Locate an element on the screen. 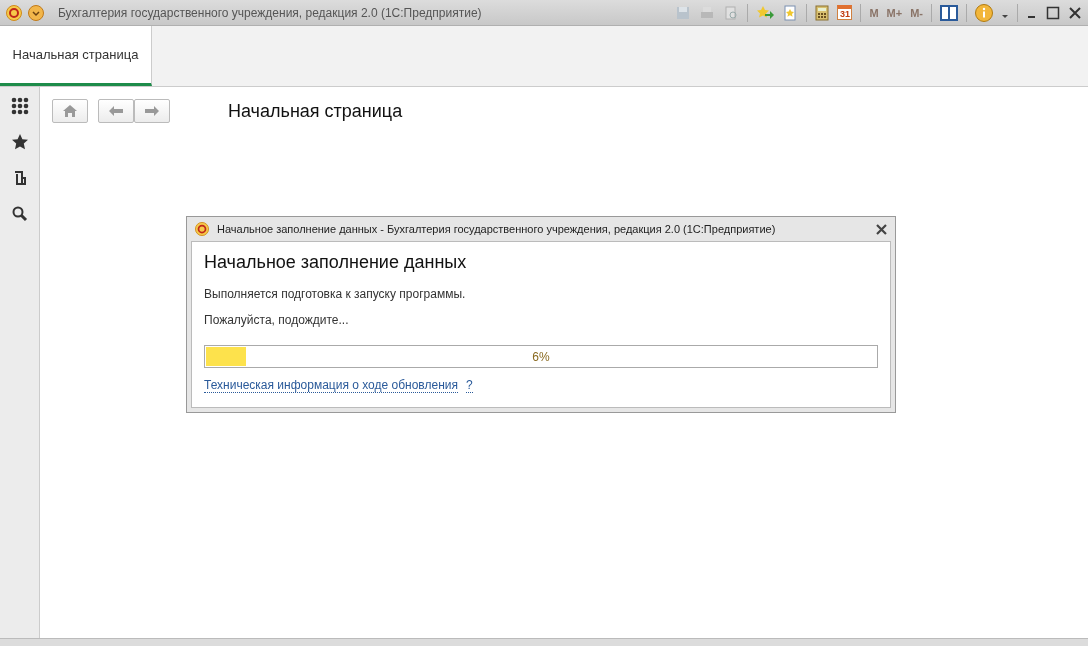 The height and width of the screenshot is (646, 1088). menu-icon is located at coordinates (36, 12).